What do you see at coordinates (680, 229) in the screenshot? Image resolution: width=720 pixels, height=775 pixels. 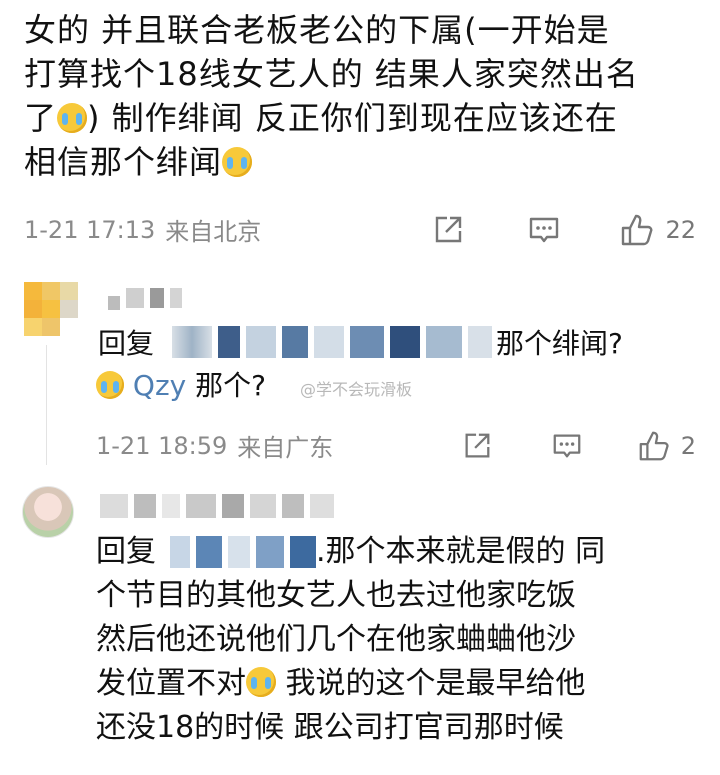 I see `post-like-count: 22` at bounding box center [680, 229].